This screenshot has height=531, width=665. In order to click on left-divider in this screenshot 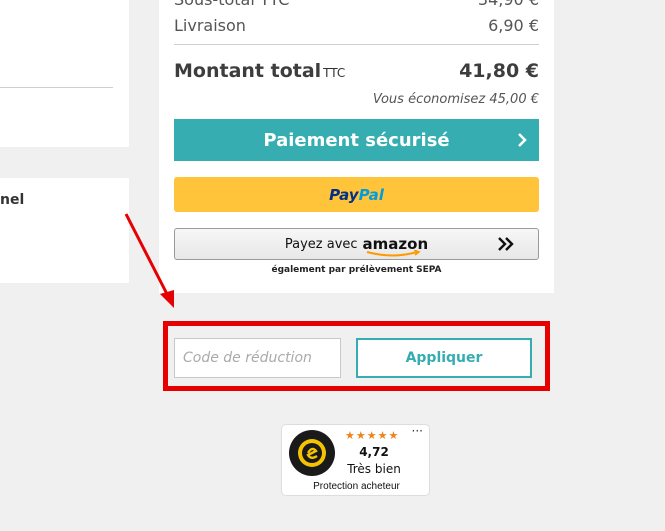, I will do `click(56, 87)`.